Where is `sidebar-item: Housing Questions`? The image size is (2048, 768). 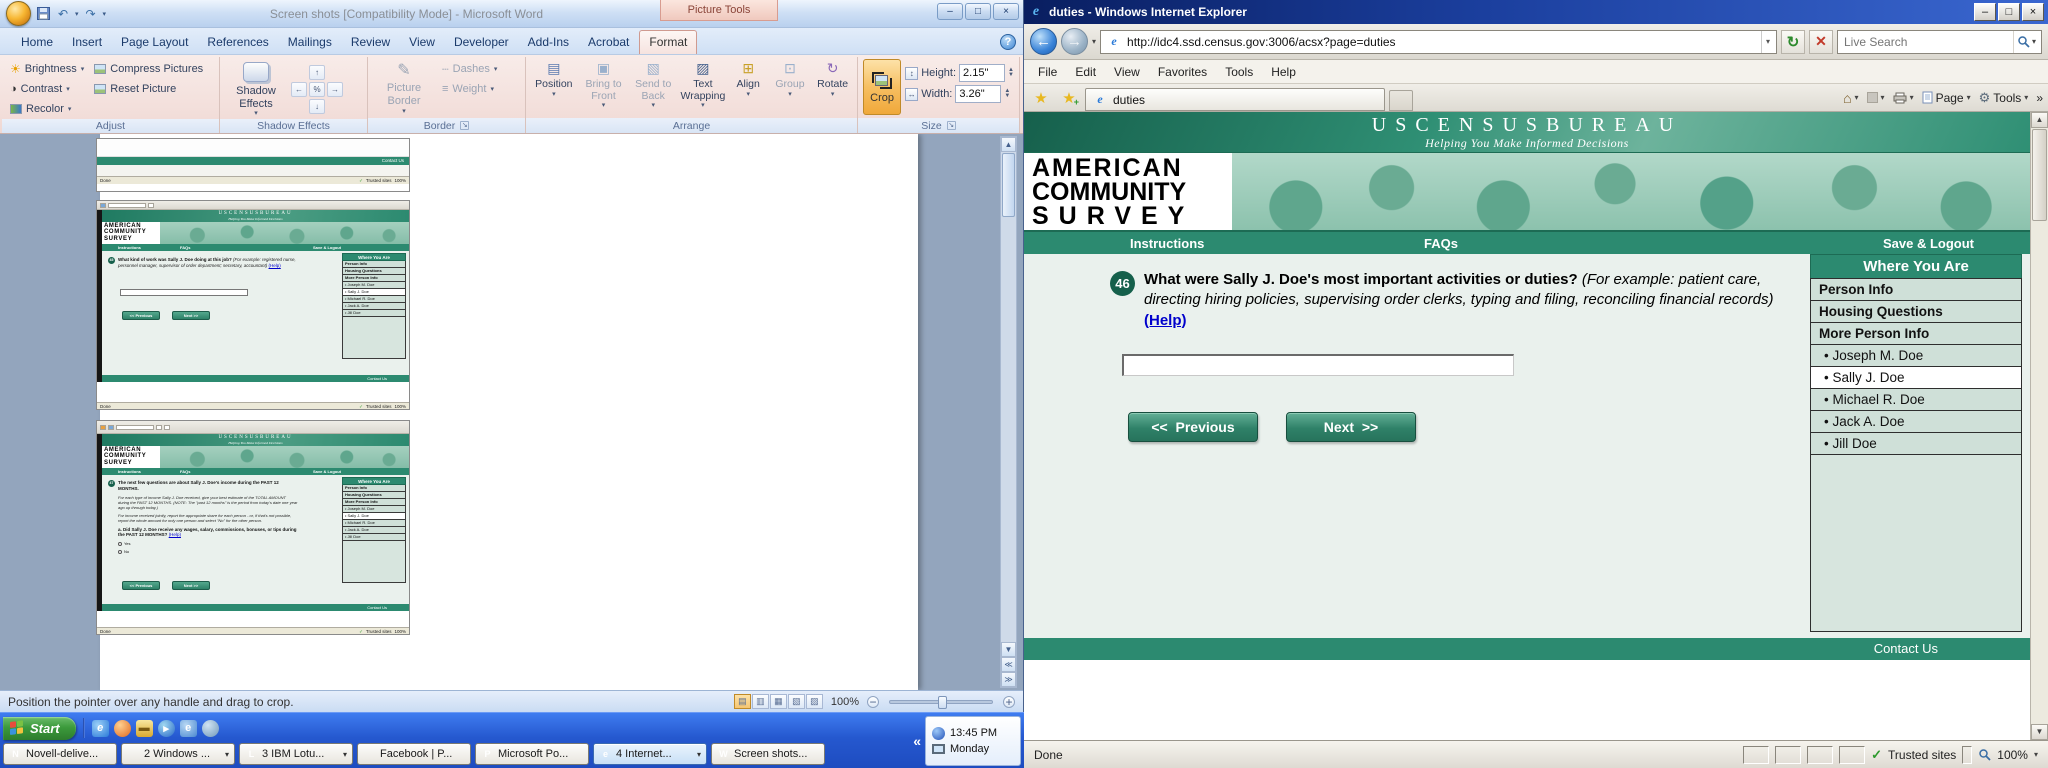 sidebar-item: Housing Questions is located at coordinates (1916, 311).